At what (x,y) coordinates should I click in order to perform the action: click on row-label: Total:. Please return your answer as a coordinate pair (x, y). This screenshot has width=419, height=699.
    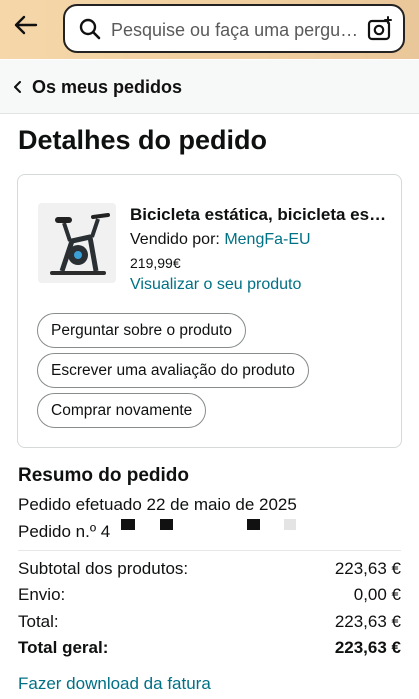
    Looking at the image, I should click on (38, 621).